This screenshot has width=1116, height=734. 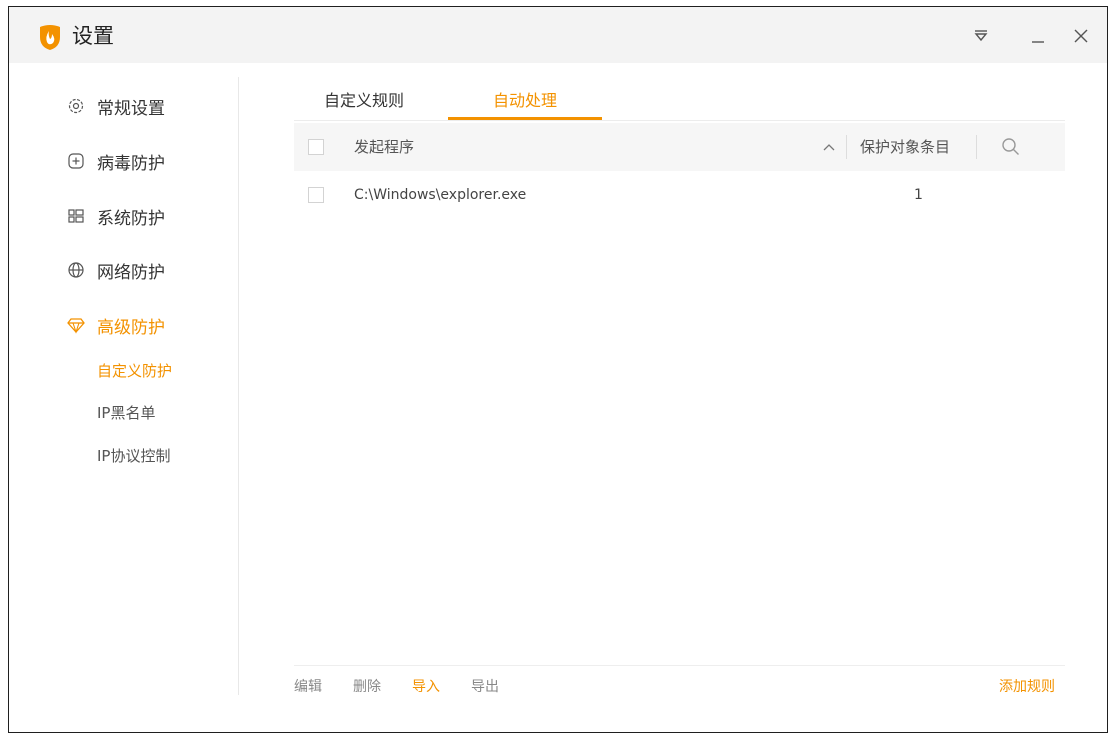 I want to click on title-bar: 设置, so click(x=558, y=35).